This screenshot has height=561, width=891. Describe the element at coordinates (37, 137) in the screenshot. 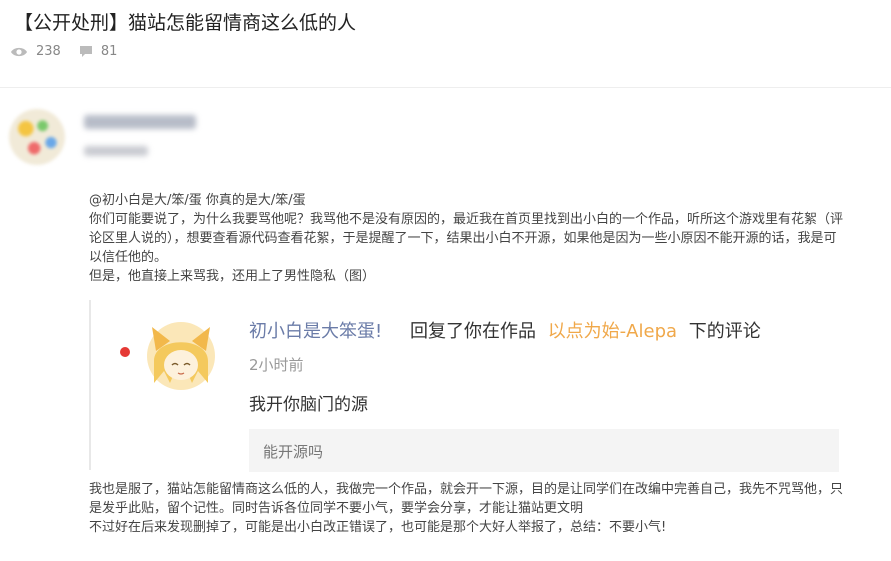

I see `author-avatar` at that location.